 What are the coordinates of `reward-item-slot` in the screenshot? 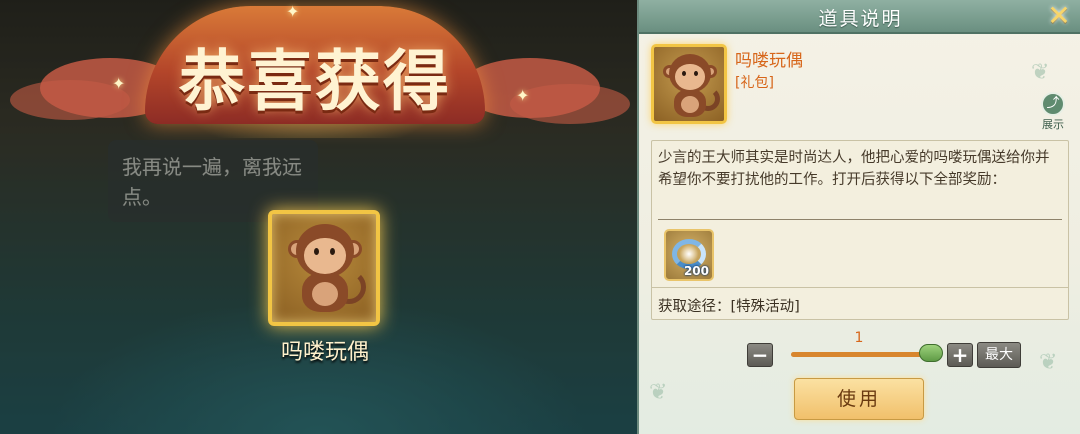 It's located at (324, 268).